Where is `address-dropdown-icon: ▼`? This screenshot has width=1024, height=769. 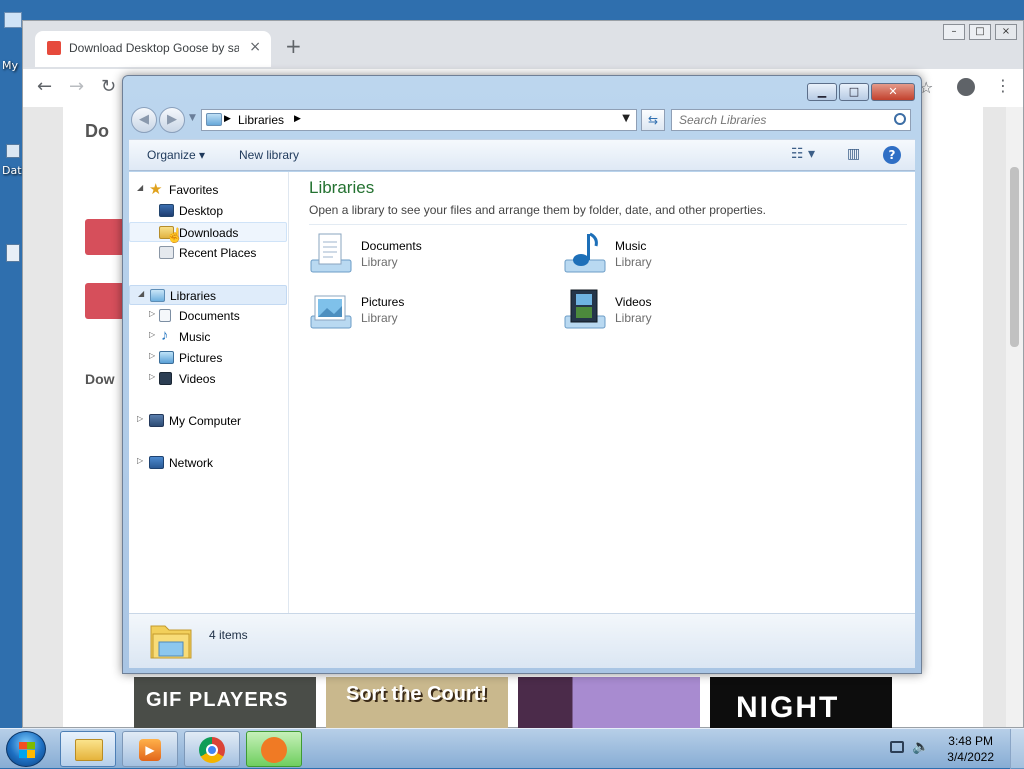
address-dropdown-icon: ▼ is located at coordinates (626, 118).